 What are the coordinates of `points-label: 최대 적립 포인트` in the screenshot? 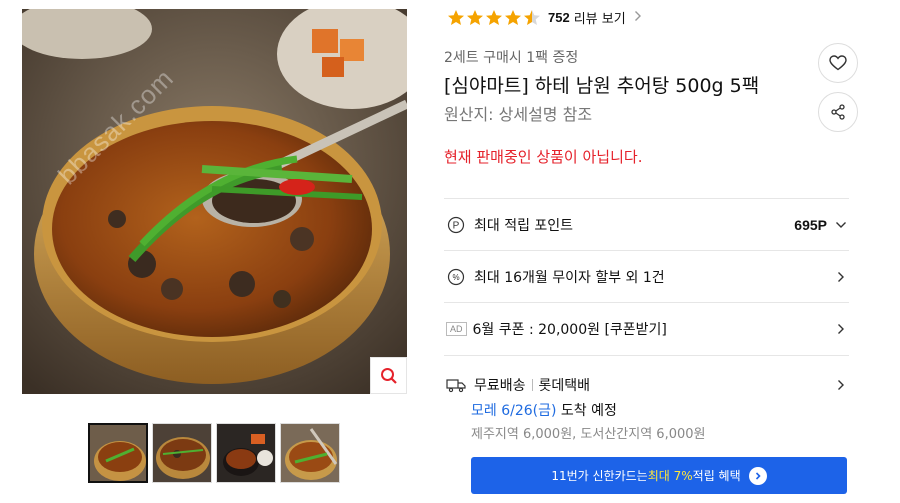 It's located at (524, 225).